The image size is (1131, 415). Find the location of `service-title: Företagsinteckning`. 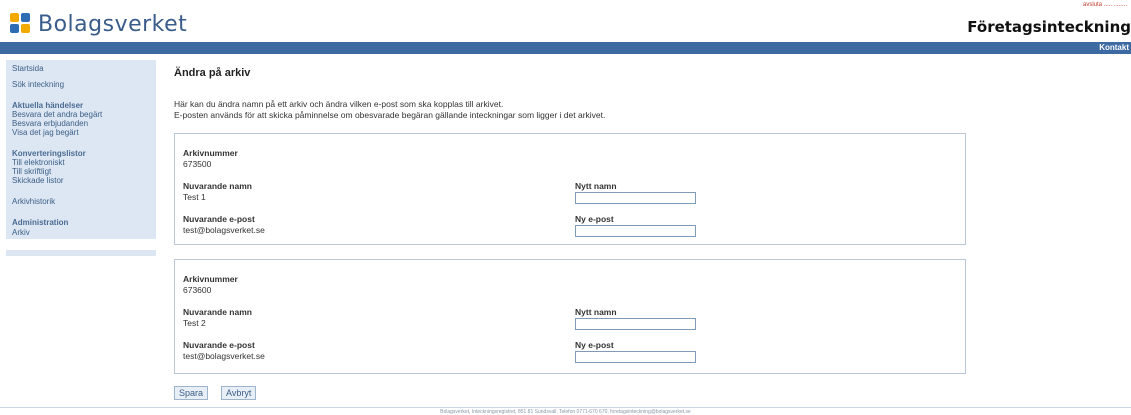

service-title: Företagsinteckning is located at coordinates (1049, 27).